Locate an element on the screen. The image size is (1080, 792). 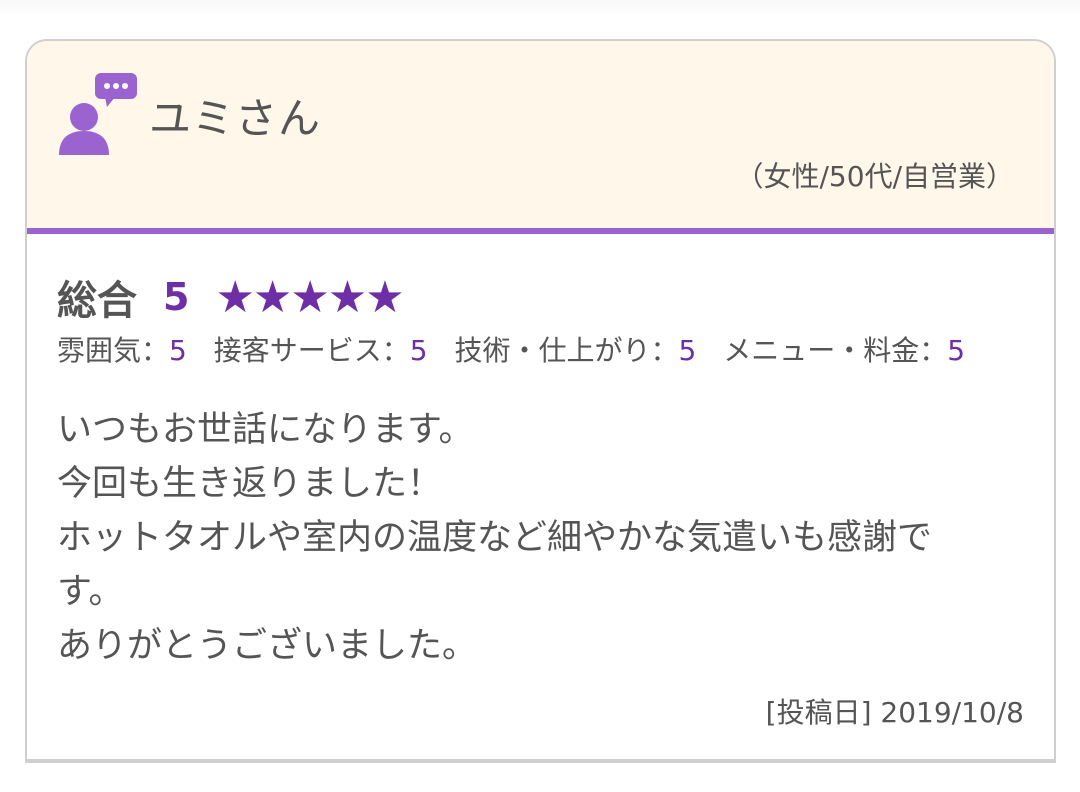
overall-label: 総合 is located at coordinates (97, 301).